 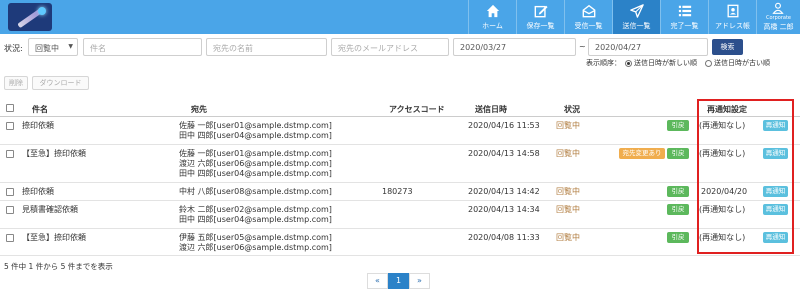 I want to click on nav-home-label: ホーム, so click(x=492, y=26).